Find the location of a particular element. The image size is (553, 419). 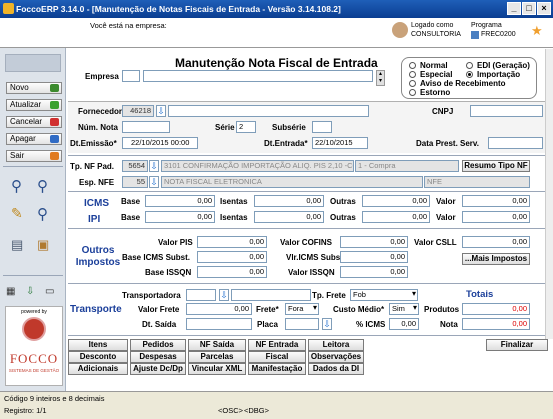

despesas-button: Despesas is located at coordinates (158, 357).